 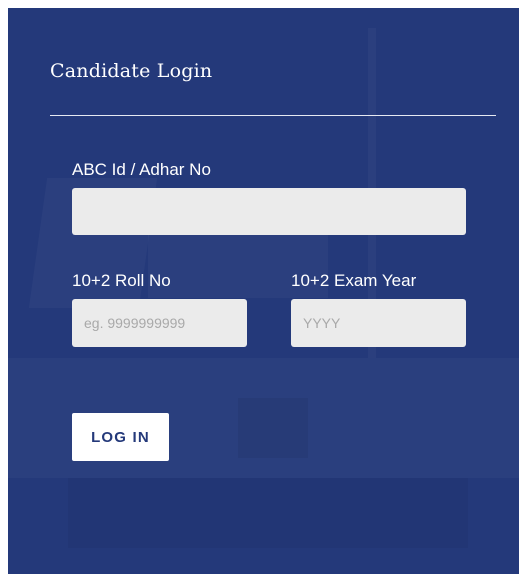 What do you see at coordinates (378, 323) in the screenshot?
I see `exam-year-input` at bounding box center [378, 323].